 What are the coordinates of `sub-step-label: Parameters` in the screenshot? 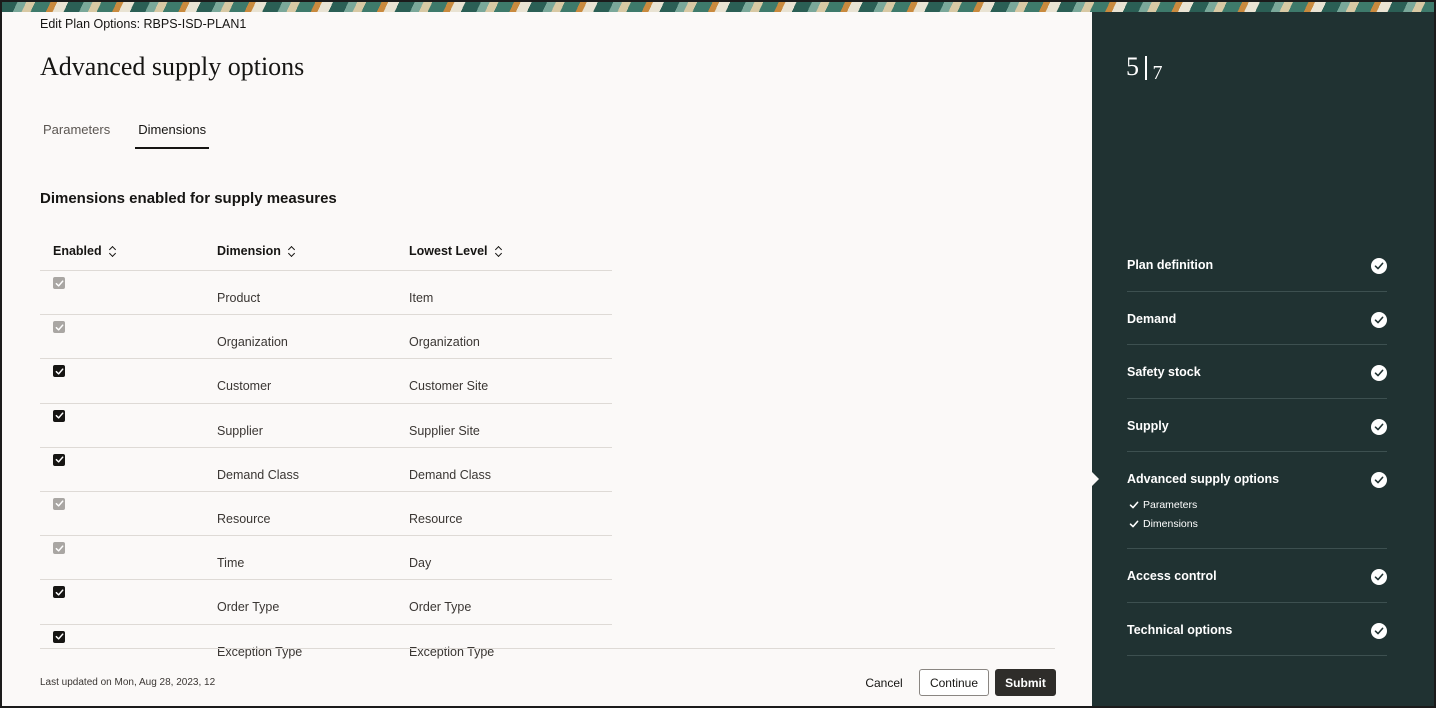 It's located at (1170, 505).